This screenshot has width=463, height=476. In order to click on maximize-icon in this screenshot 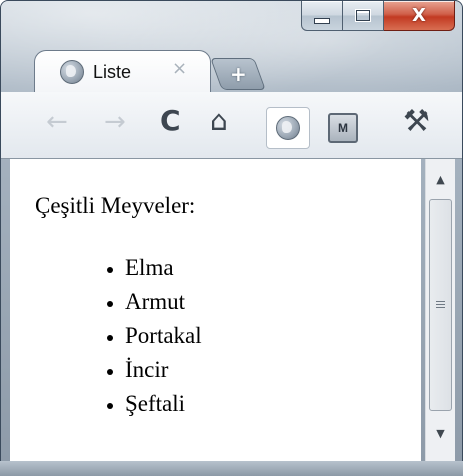, I will do `click(363, 15)`.